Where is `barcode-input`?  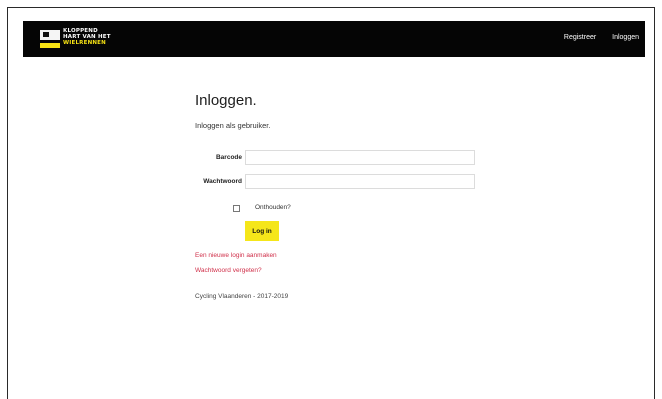
barcode-input is located at coordinates (360, 157).